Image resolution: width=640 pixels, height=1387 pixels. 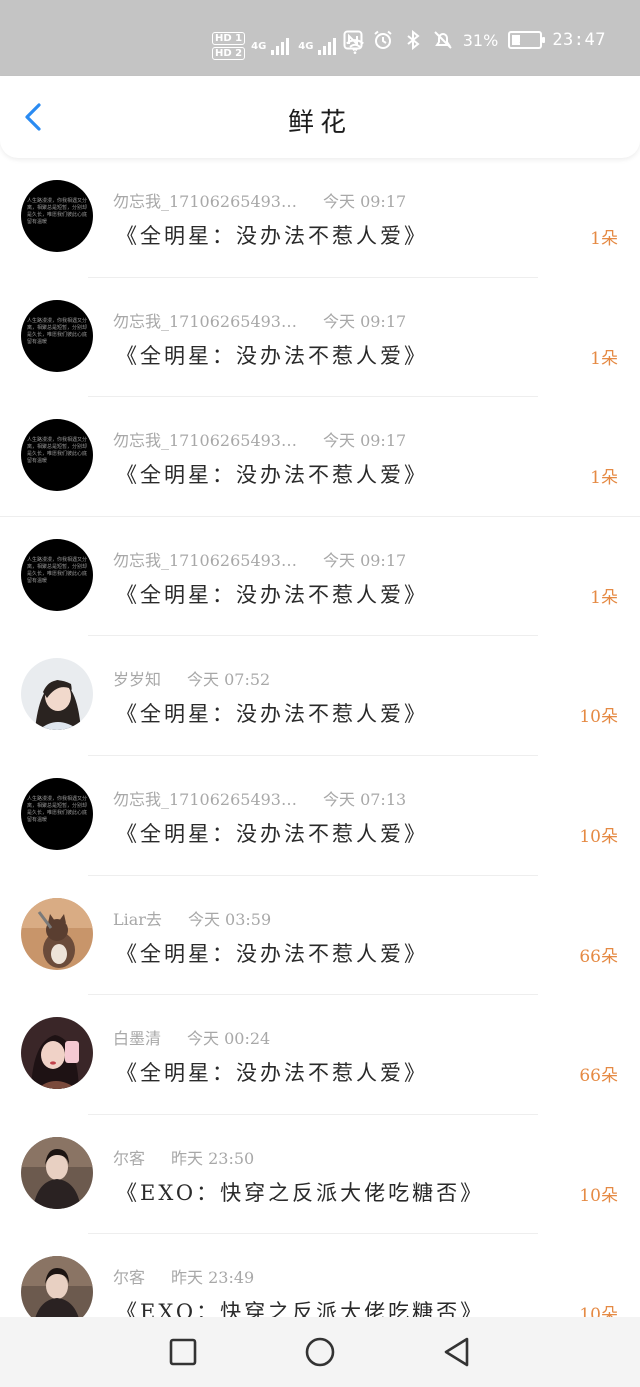 I want to click on system-nav-bar, so click(x=320, y=1352).